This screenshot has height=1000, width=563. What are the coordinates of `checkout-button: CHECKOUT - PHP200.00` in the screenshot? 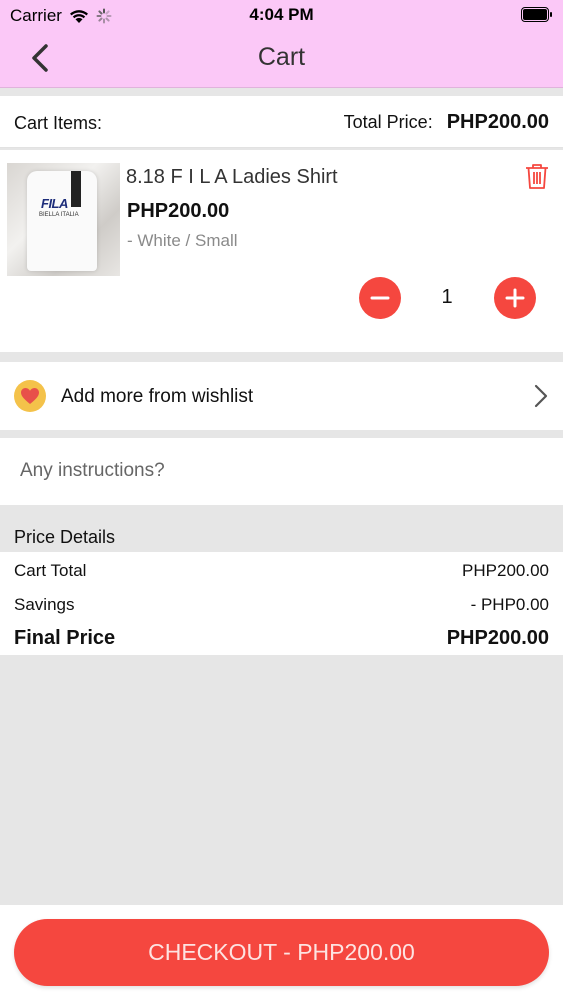 It's located at (281, 952).